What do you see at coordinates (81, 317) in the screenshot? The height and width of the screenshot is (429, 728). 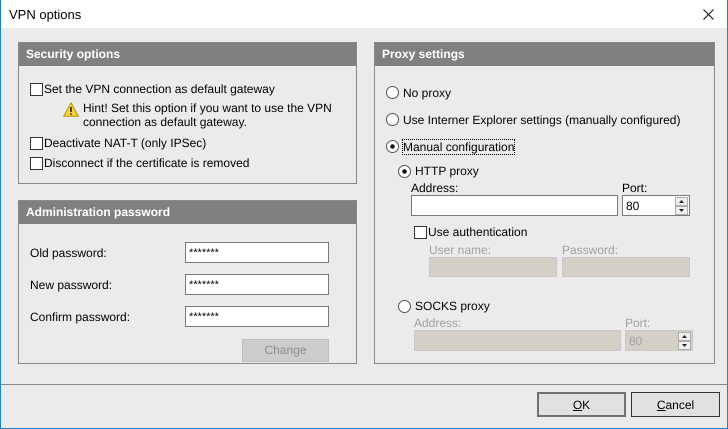 I see `field-label: Confirm password:` at bounding box center [81, 317].